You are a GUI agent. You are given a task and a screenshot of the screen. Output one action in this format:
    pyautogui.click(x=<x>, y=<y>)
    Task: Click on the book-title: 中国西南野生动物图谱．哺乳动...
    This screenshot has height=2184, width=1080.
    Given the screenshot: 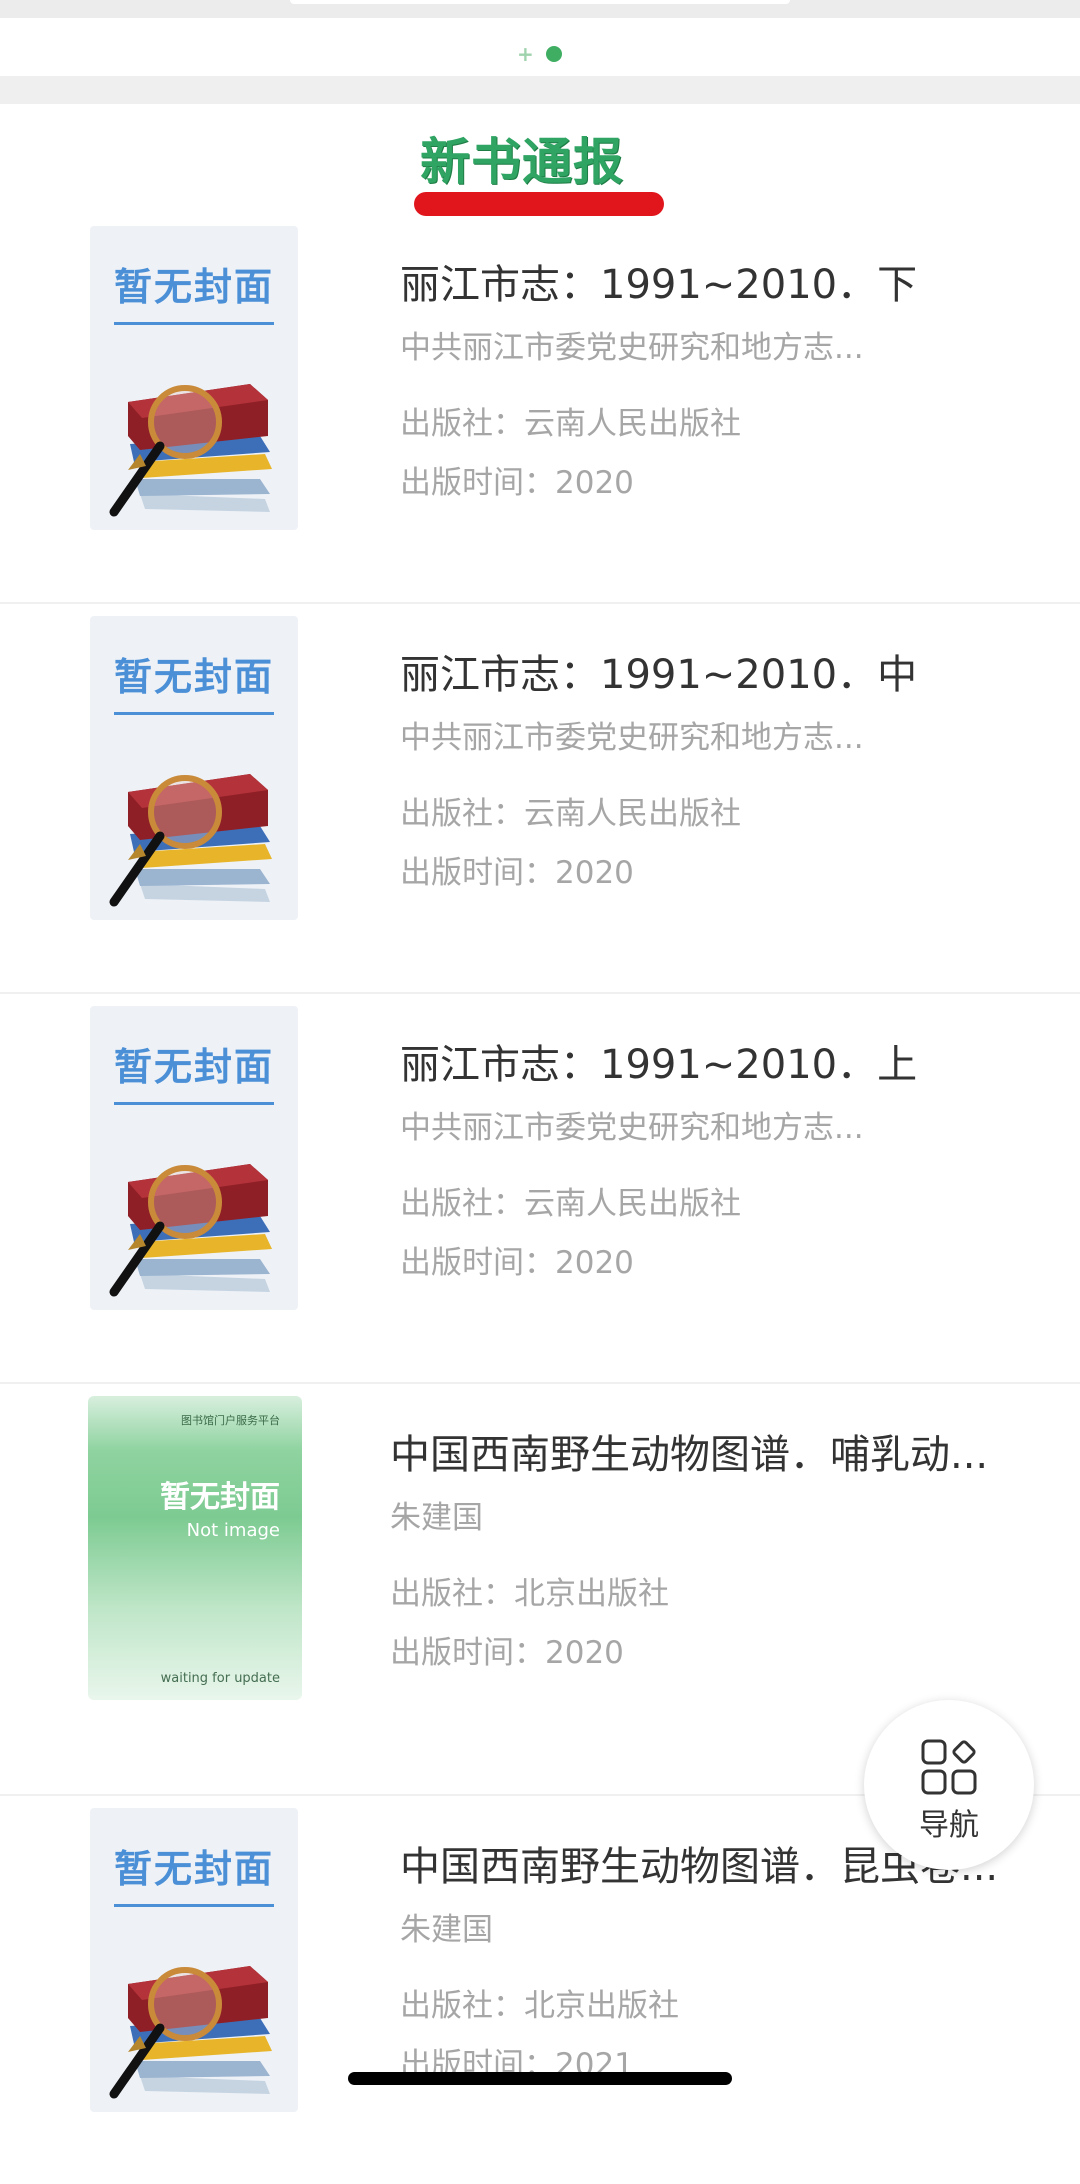 What is the action you would take?
    pyautogui.click(x=689, y=1451)
    